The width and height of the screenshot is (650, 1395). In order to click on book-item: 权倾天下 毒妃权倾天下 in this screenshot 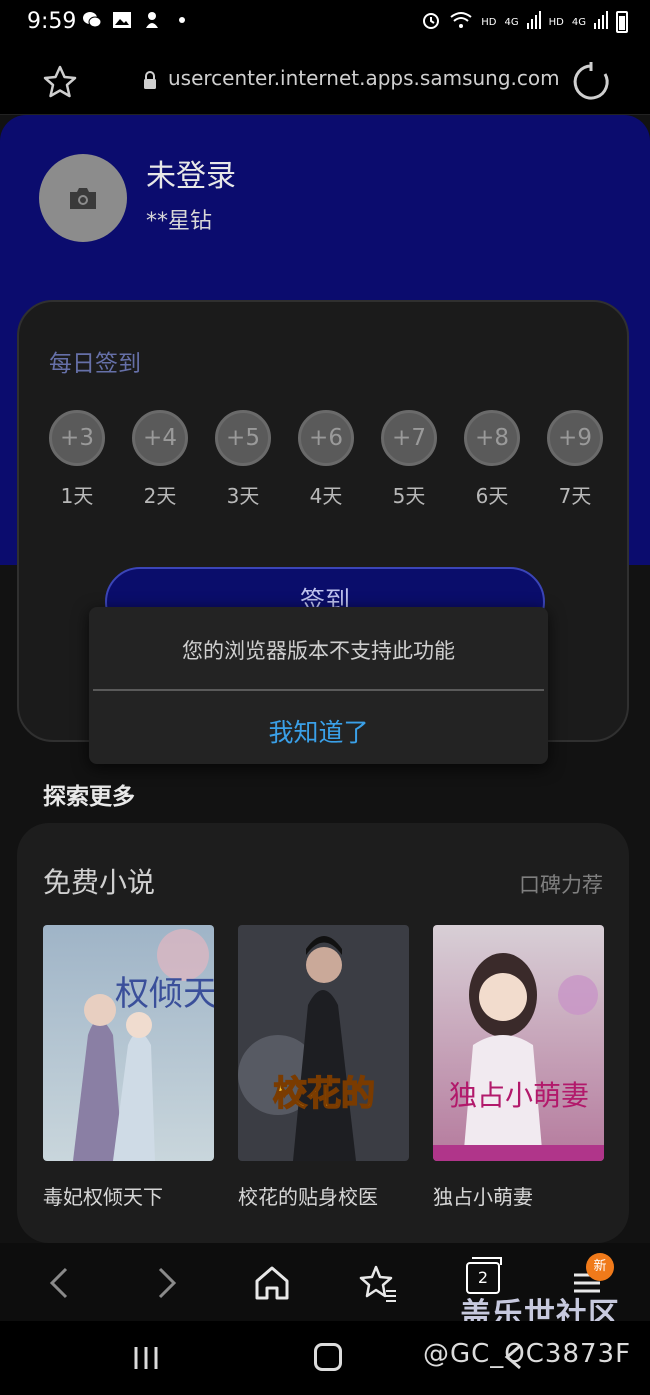, I will do `click(128, 1067)`.